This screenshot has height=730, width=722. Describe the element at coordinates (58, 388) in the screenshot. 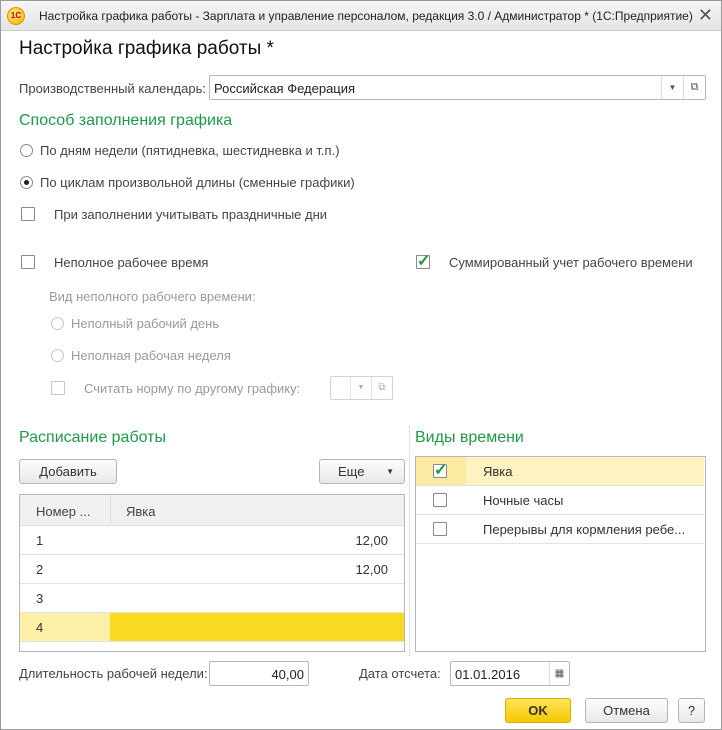

I see `other-norm-checkbox` at that location.